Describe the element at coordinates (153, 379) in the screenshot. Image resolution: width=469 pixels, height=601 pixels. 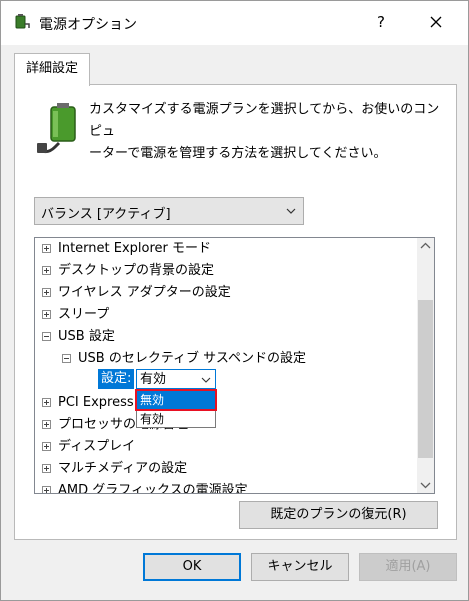
I see `setting-value: 有効` at that location.